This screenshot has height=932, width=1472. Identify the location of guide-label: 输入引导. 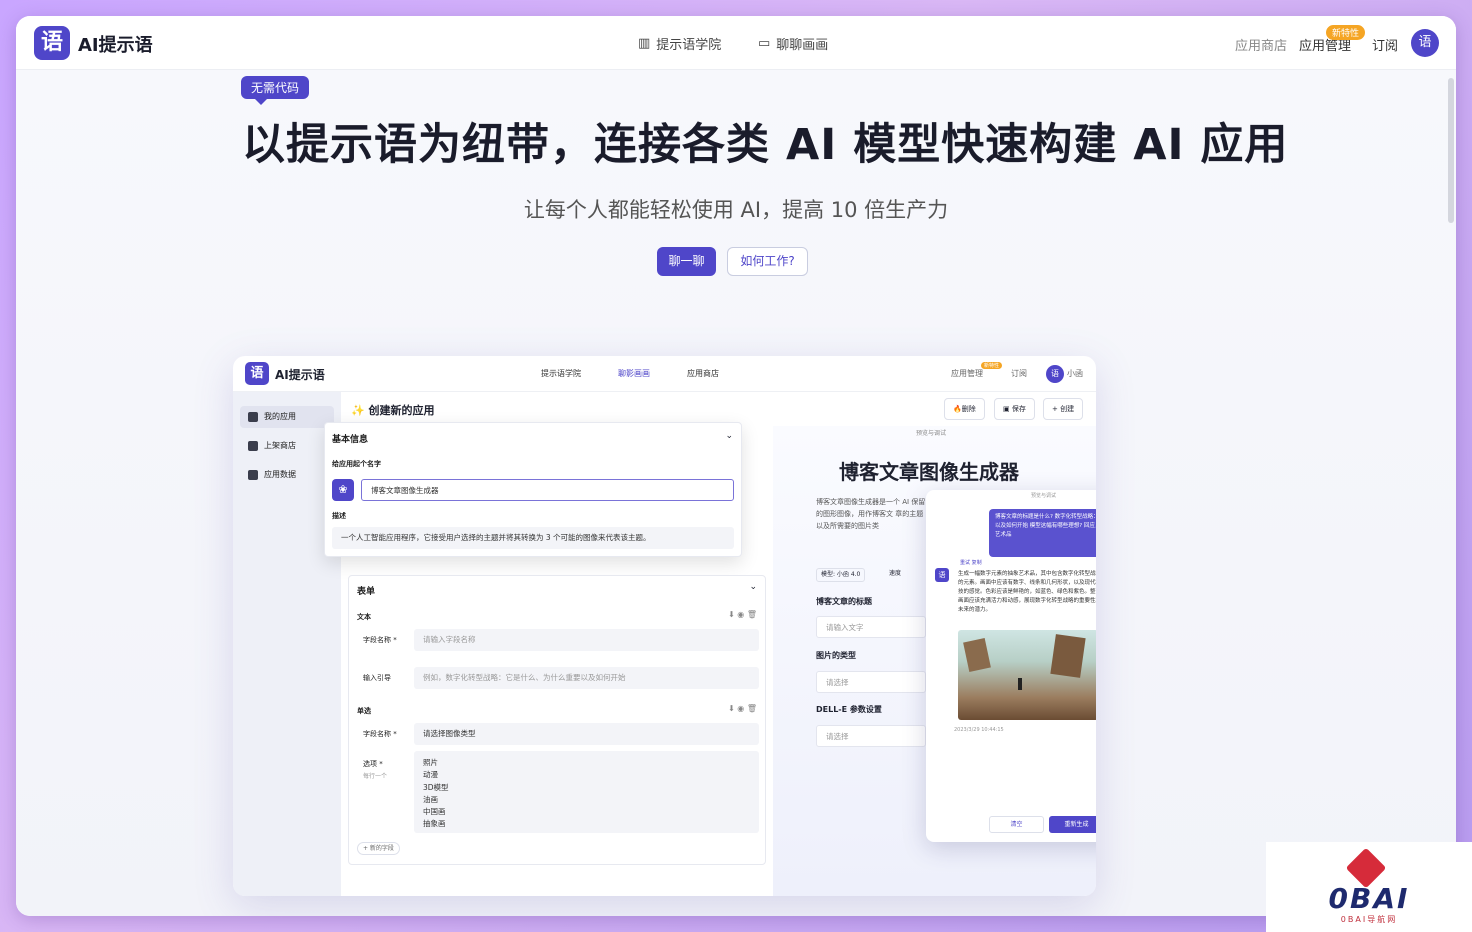
(377, 678).